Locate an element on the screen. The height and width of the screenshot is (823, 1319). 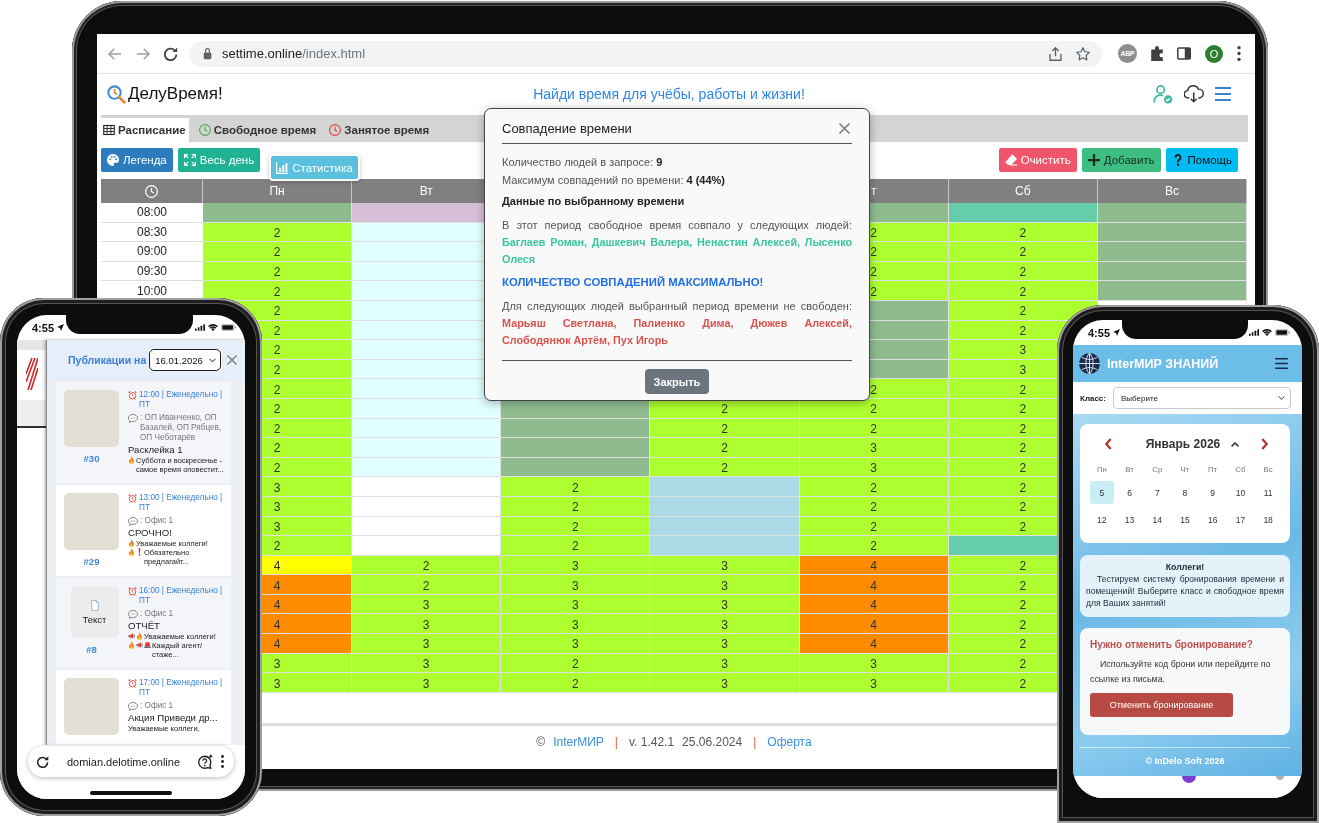
back-icon is located at coordinates (115, 53).